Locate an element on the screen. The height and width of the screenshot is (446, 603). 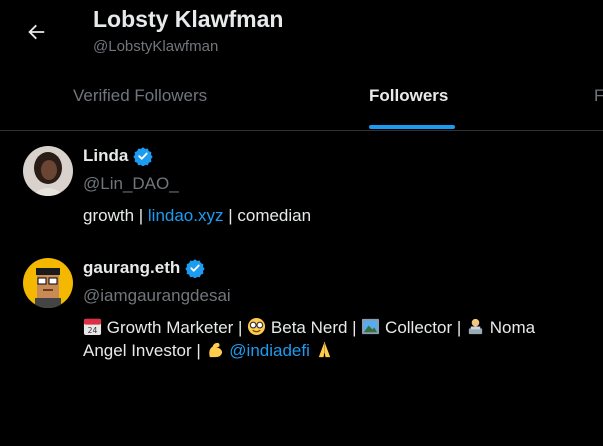
active-tab-indicator is located at coordinates (412, 127).